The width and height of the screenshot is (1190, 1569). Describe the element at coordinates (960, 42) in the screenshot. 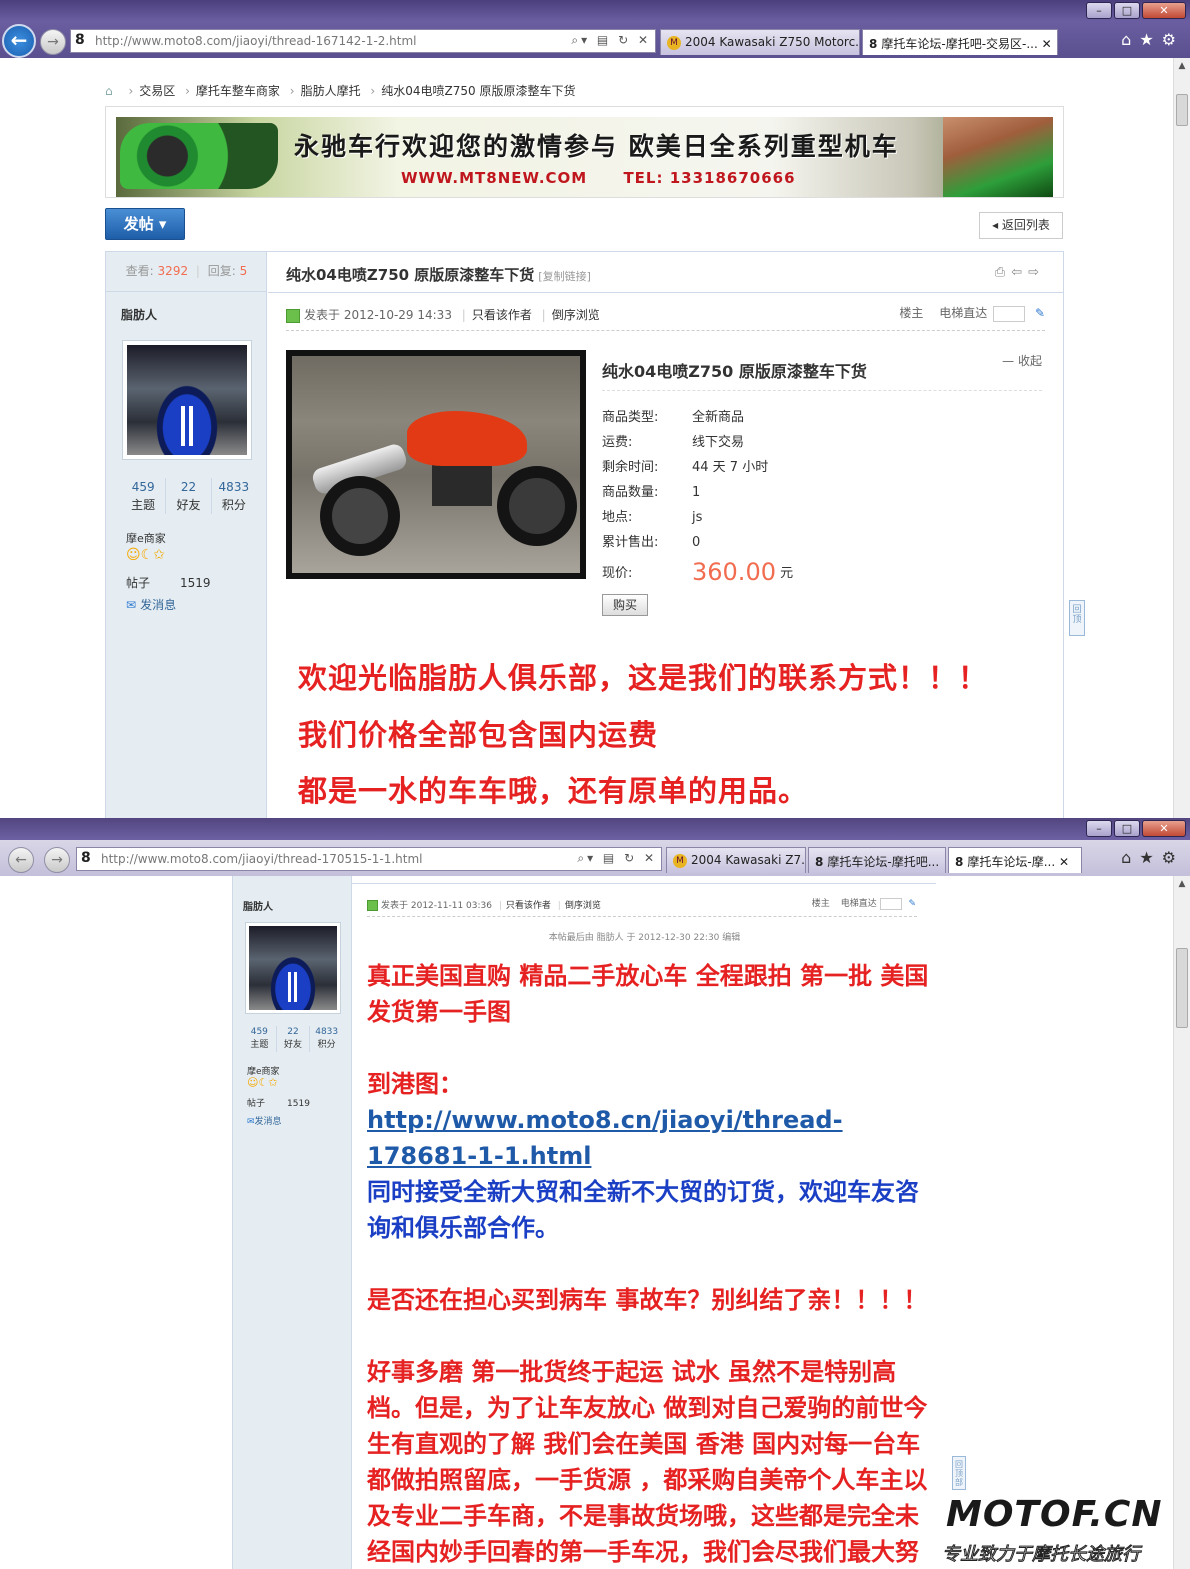

I see `tab-forum: 8 摩托车论坛-摩托吧-交易区-... ✕` at that location.